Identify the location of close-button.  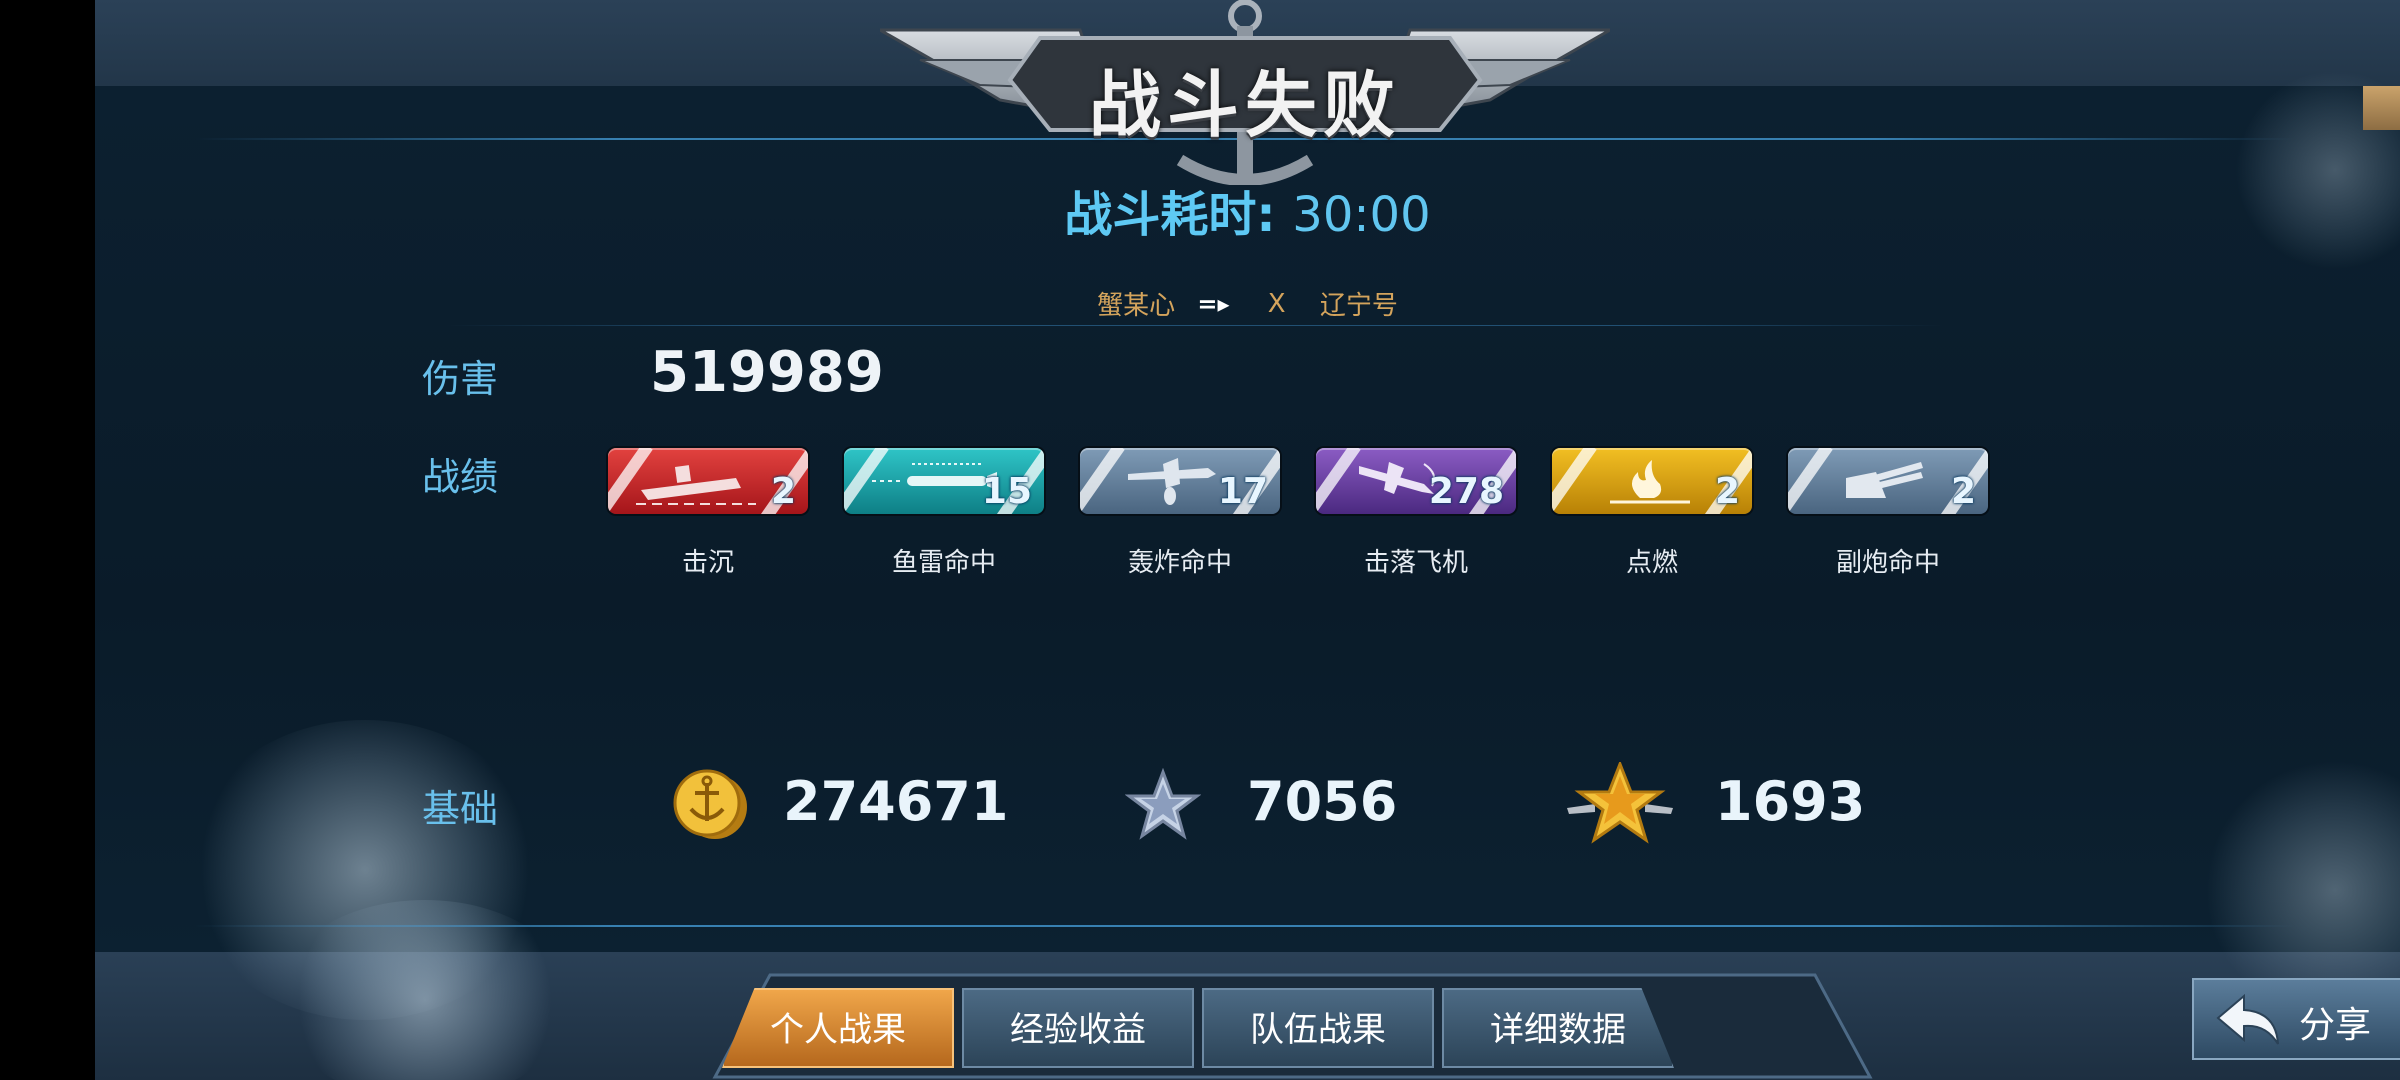
(2381, 108).